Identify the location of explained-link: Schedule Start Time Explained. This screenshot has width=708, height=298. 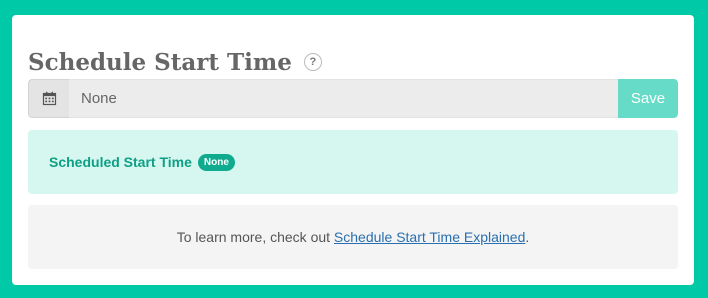
(429, 237).